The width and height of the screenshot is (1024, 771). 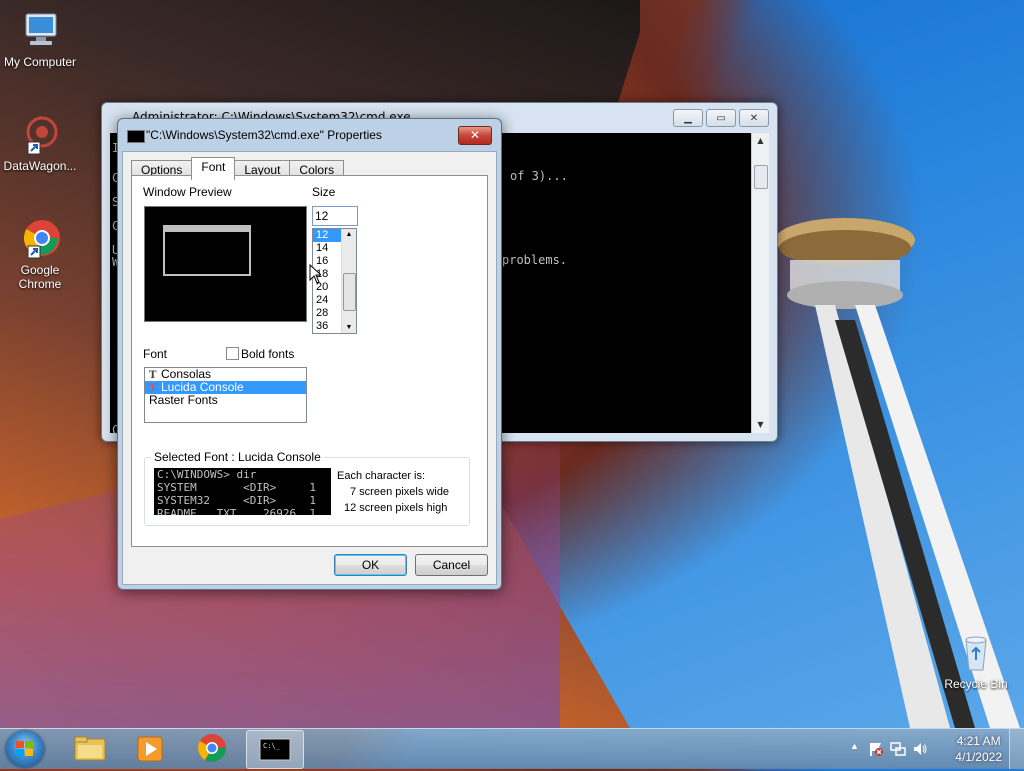 I want to click on window-preview-label: Window Preview, so click(x=187, y=192).